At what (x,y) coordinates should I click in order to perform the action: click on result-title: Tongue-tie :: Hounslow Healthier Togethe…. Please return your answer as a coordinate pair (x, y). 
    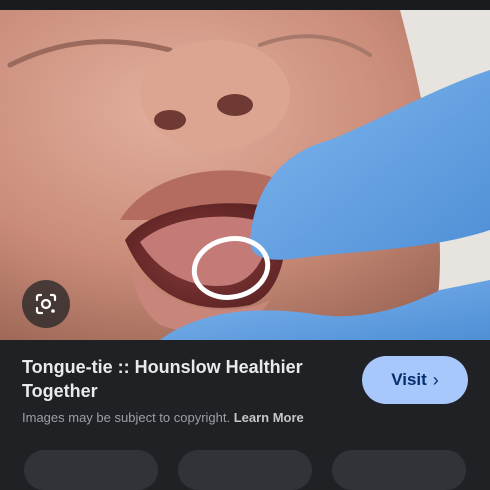
    Looking at the image, I should click on (182, 379).